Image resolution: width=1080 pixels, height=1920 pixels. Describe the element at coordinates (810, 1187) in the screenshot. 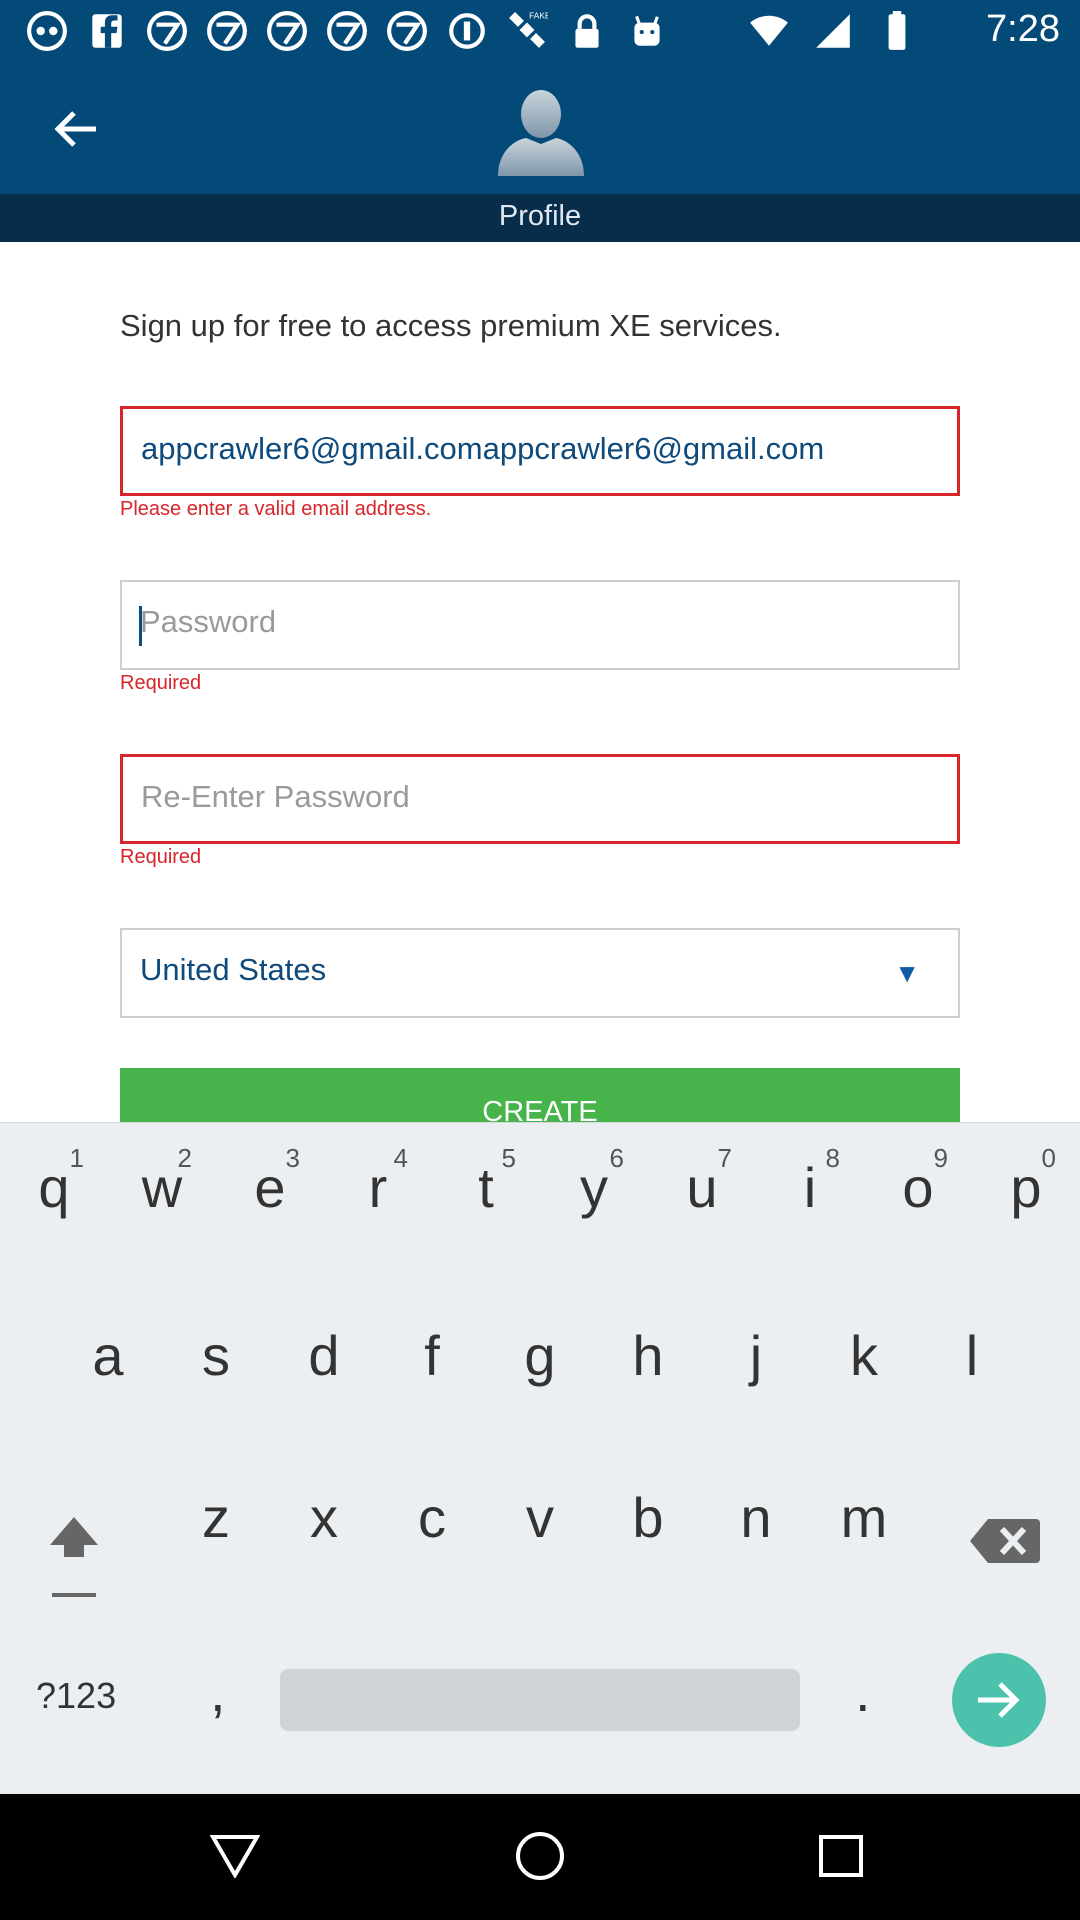

I see `key-letter: i` at that location.